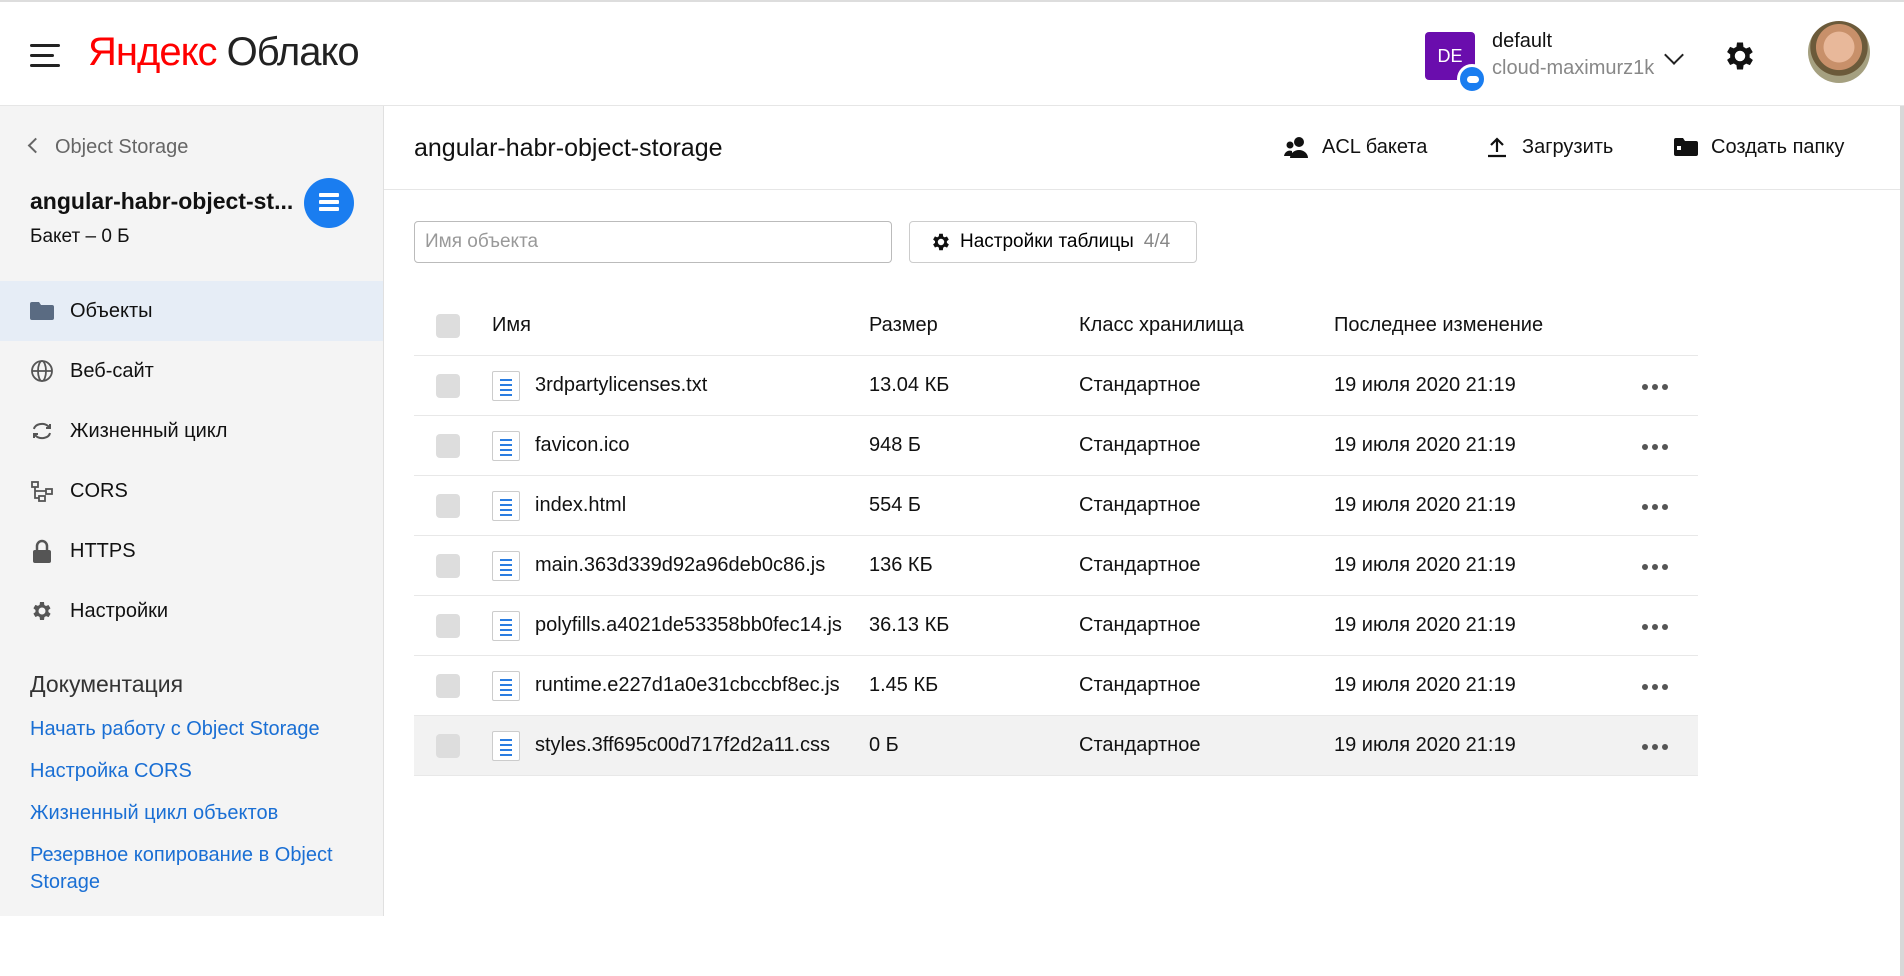  What do you see at coordinates (35, 145) in the screenshot?
I see `chevron-left-icon` at bounding box center [35, 145].